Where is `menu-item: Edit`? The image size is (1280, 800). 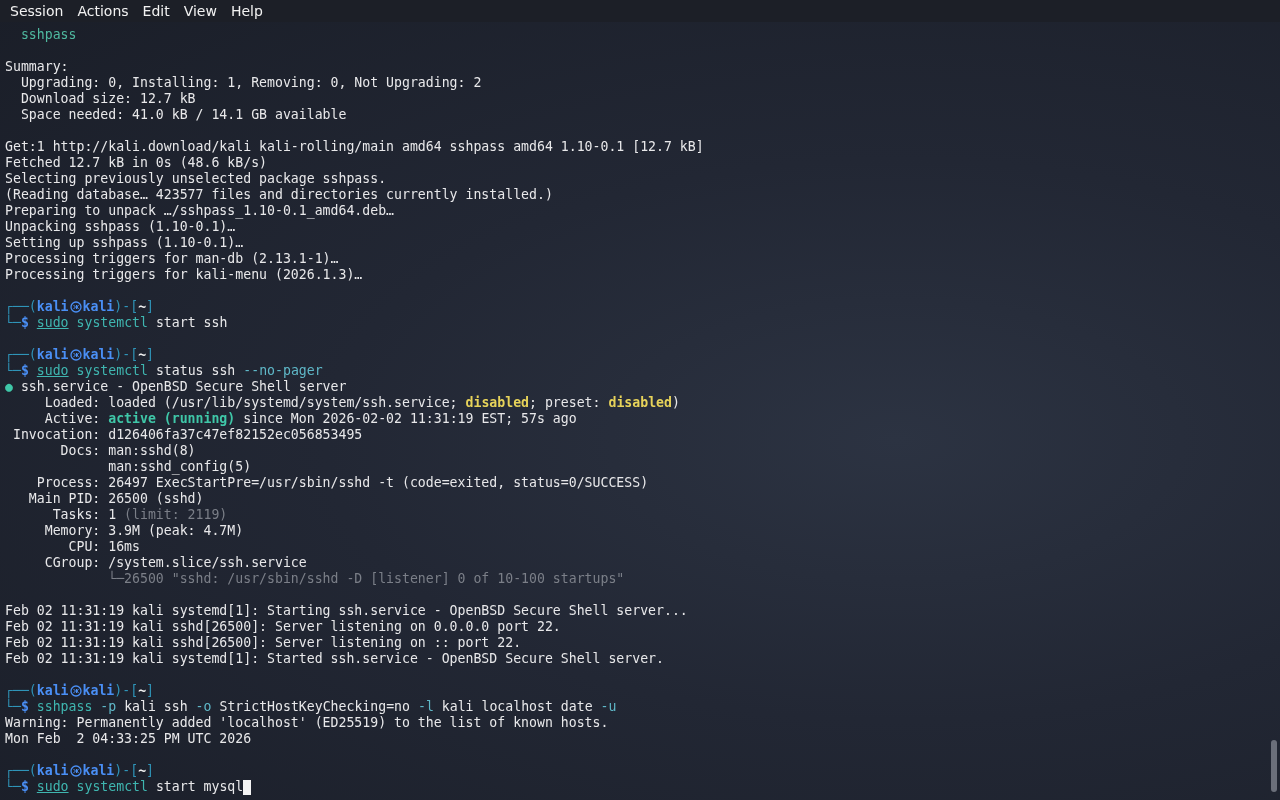
menu-item: Edit is located at coordinates (156, 11).